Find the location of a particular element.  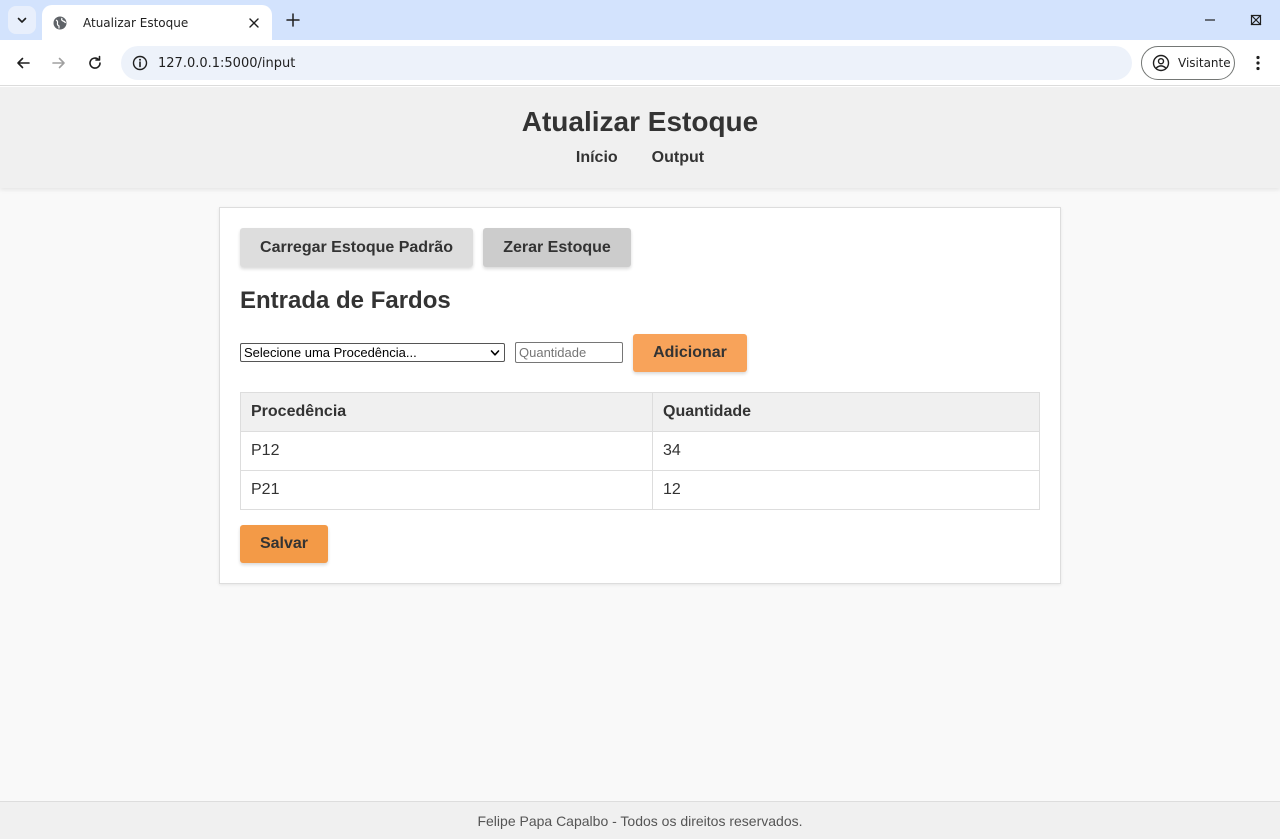

profile-button: Visitante is located at coordinates (1188, 63).